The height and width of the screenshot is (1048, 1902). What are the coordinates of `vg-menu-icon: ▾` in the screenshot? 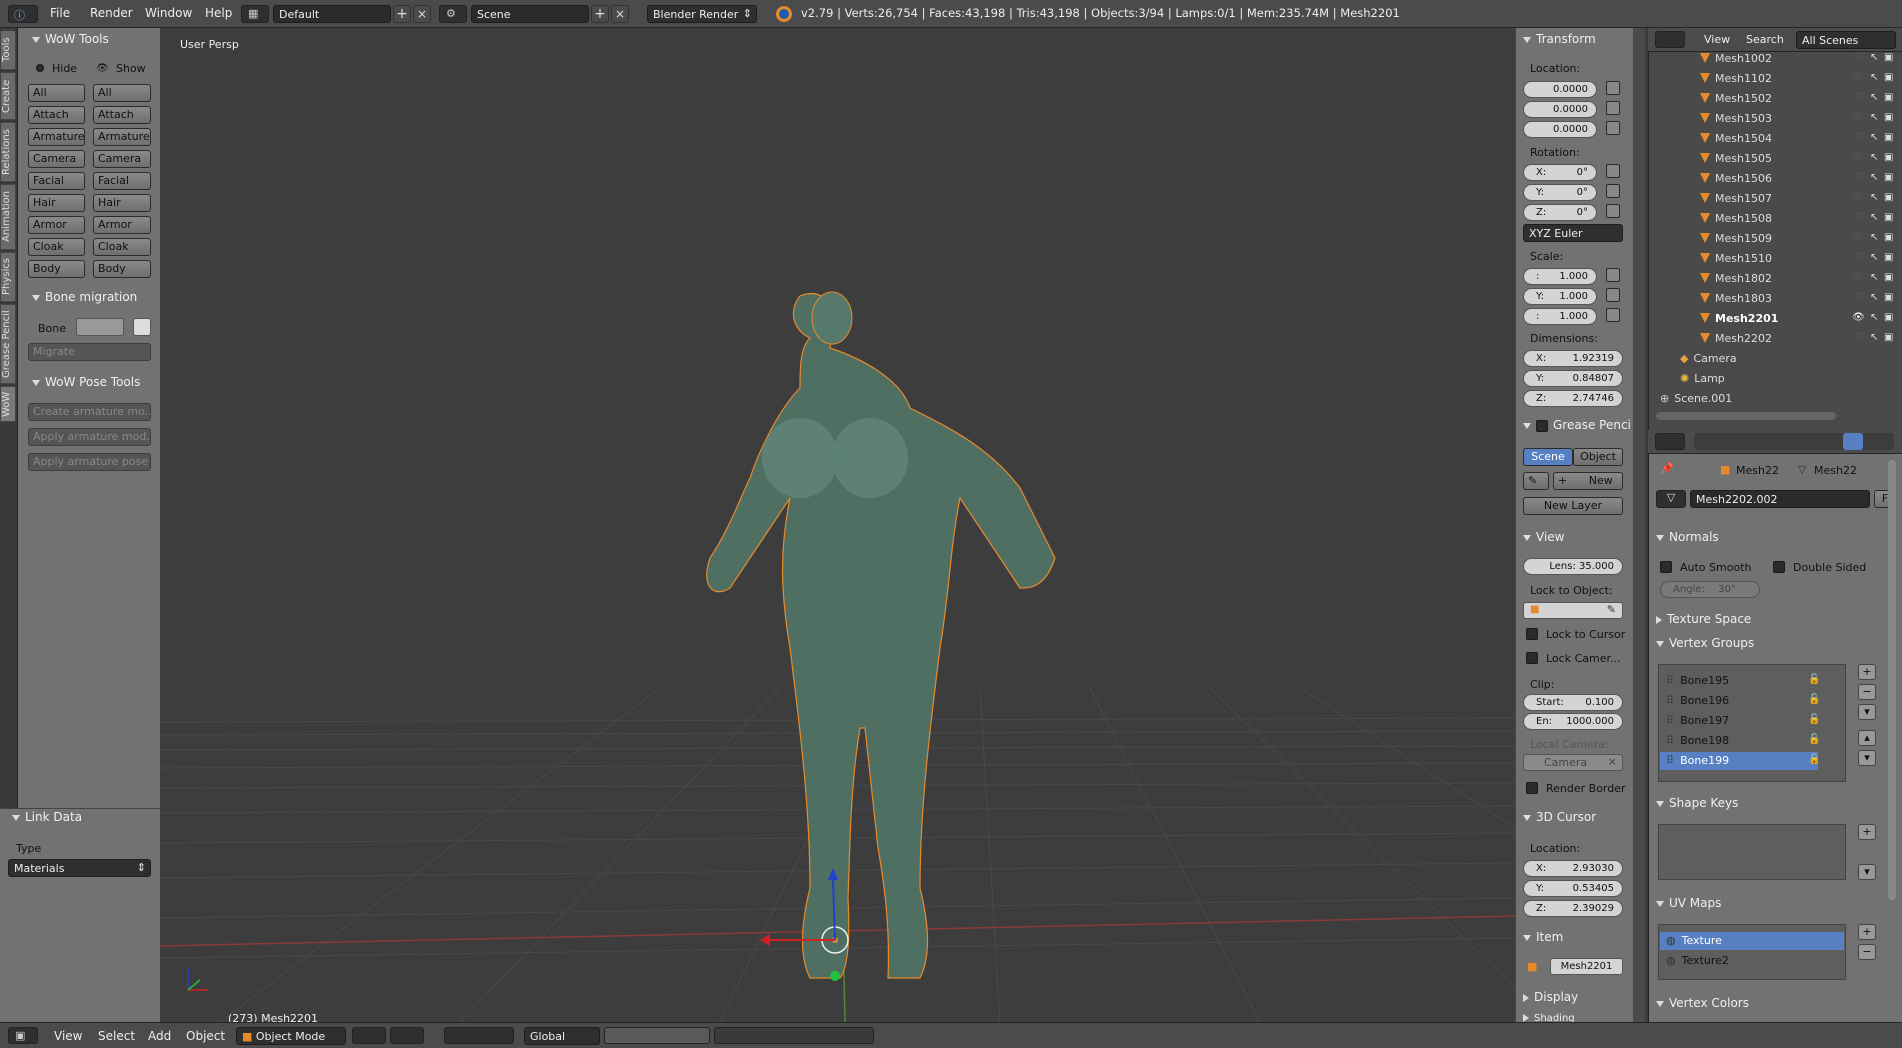 It's located at (1867, 712).